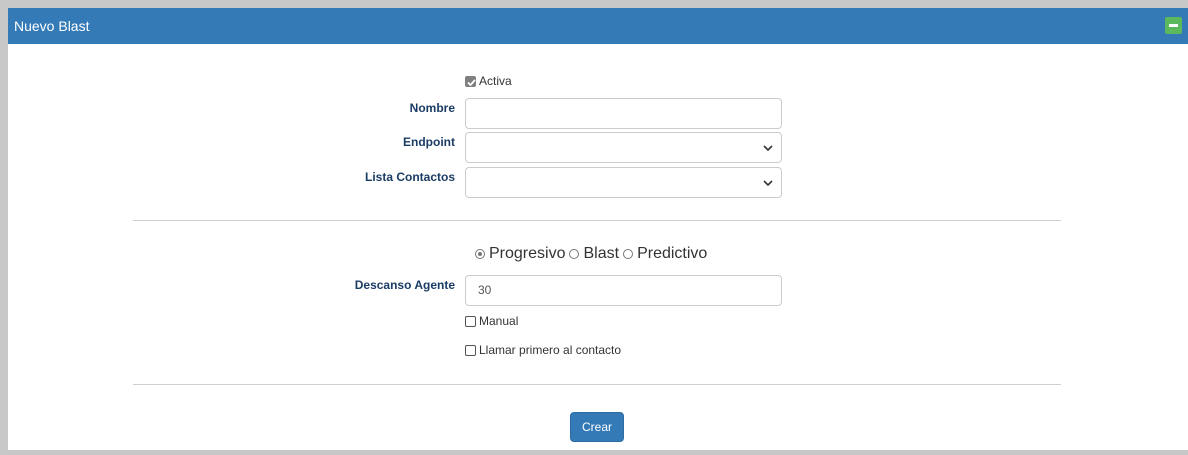 The height and width of the screenshot is (455, 1188). Describe the element at coordinates (4, 227) in the screenshot. I see `frame-left-border` at that location.